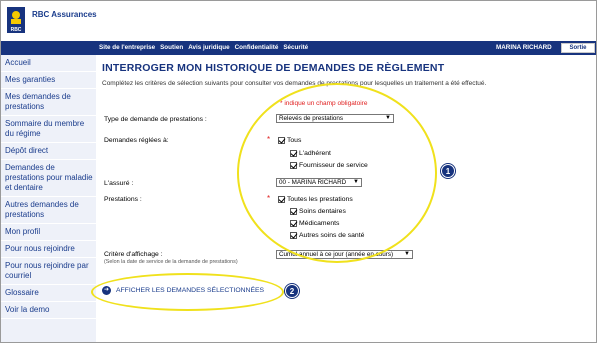  What do you see at coordinates (578, 48) in the screenshot?
I see `logout-button: Sortie` at bounding box center [578, 48].